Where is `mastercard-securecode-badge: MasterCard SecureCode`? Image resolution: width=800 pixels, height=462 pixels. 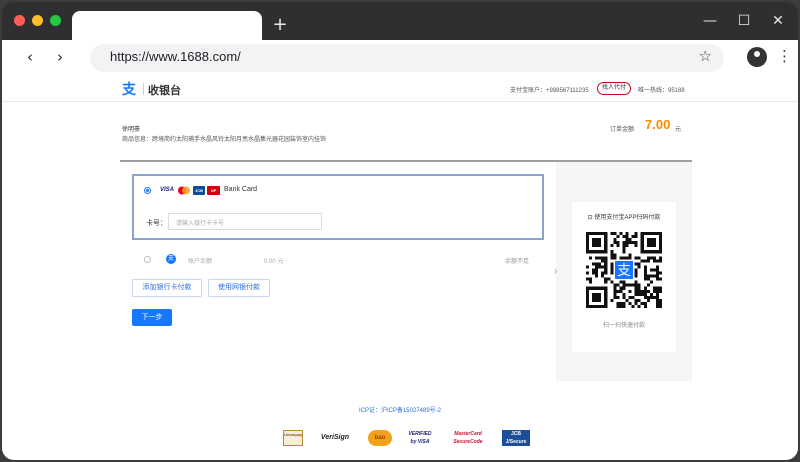 mastercard-securecode-badge: MasterCard SecureCode is located at coordinates (468, 438).